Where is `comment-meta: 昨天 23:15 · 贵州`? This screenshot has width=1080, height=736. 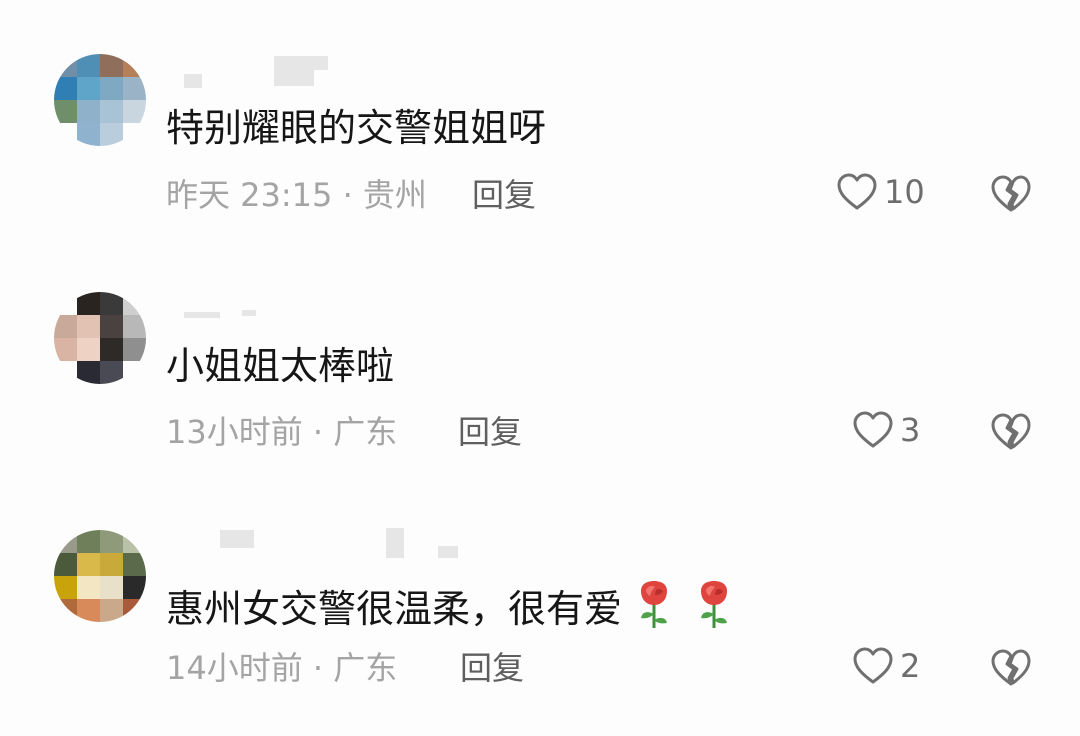 comment-meta: 昨天 23:15 · 贵州 is located at coordinates (296, 195).